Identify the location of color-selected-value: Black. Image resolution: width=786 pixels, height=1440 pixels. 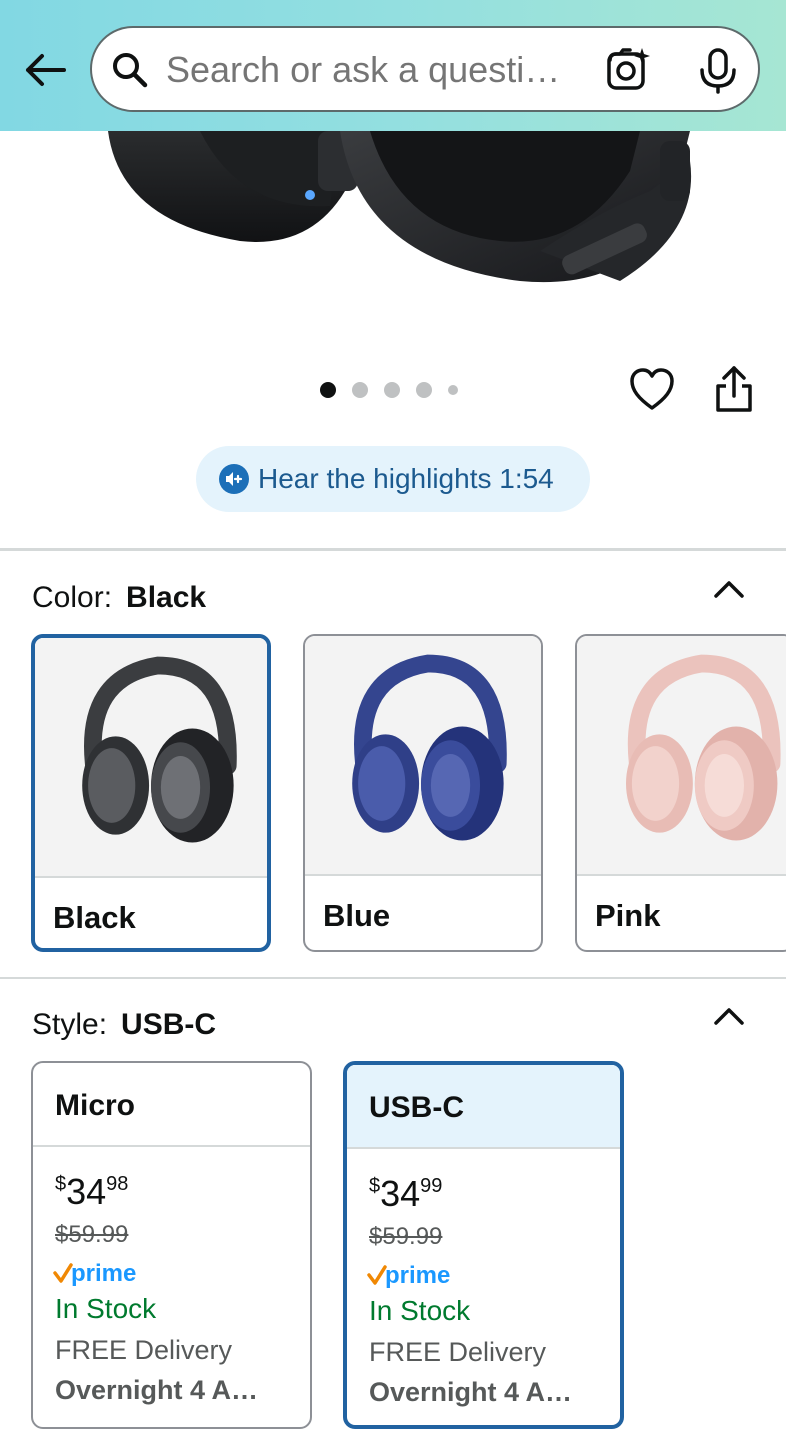
(166, 597).